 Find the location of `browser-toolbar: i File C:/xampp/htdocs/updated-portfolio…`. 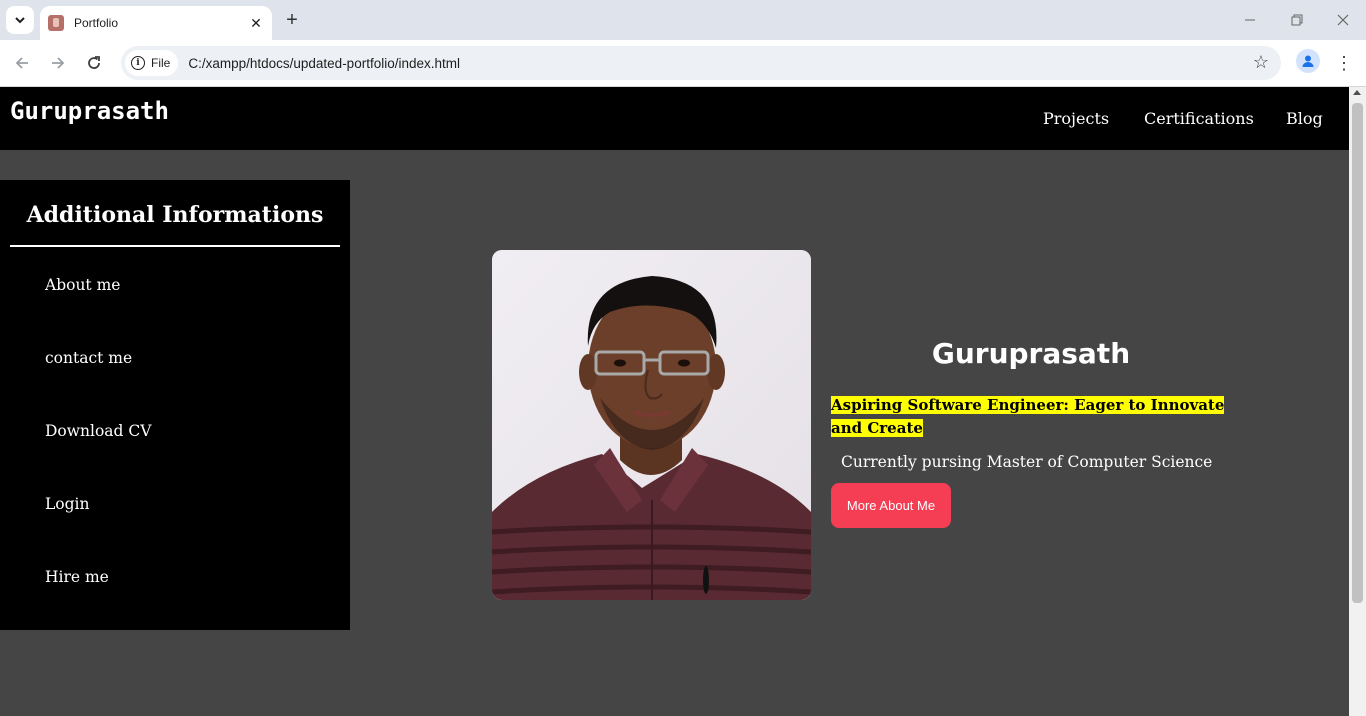

browser-toolbar: i File C:/xampp/htdocs/updated-portfolio… is located at coordinates (683, 63).